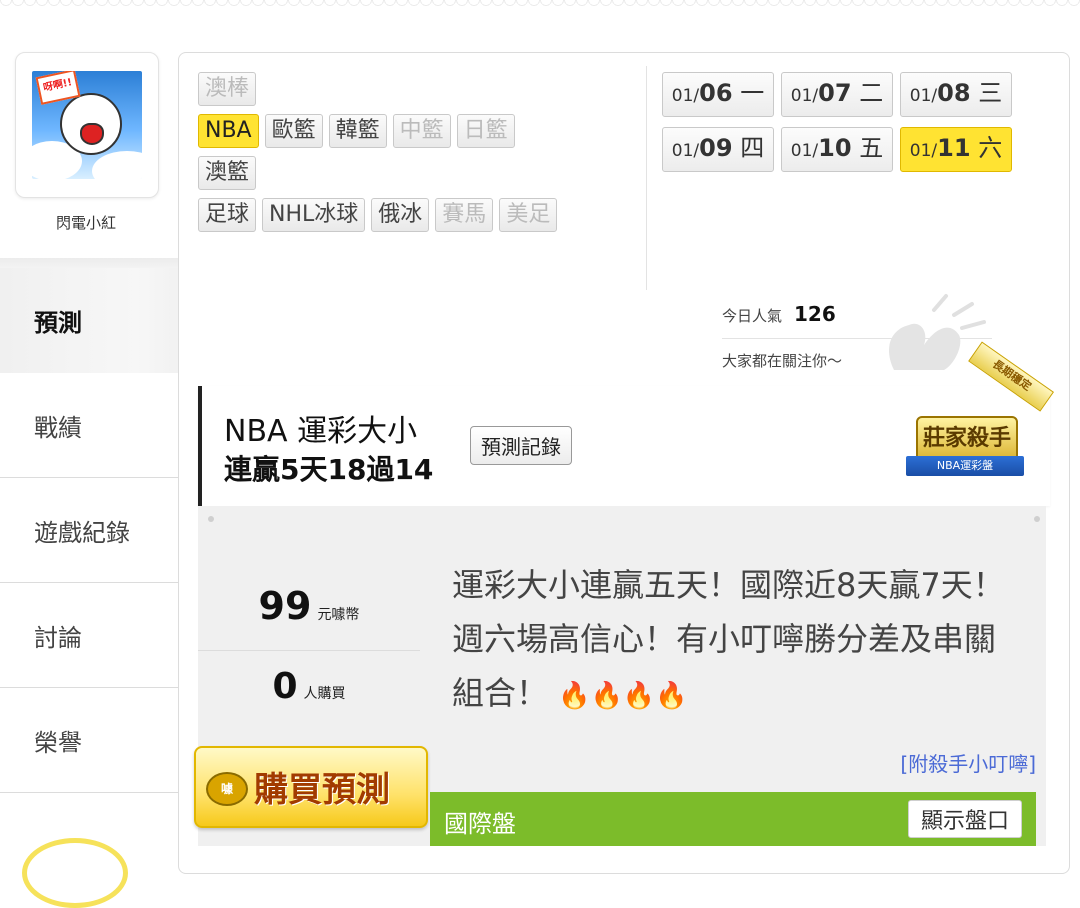 The width and height of the screenshot is (1080, 908). I want to click on buy-prediction-label: 購買預測, so click(322, 790).